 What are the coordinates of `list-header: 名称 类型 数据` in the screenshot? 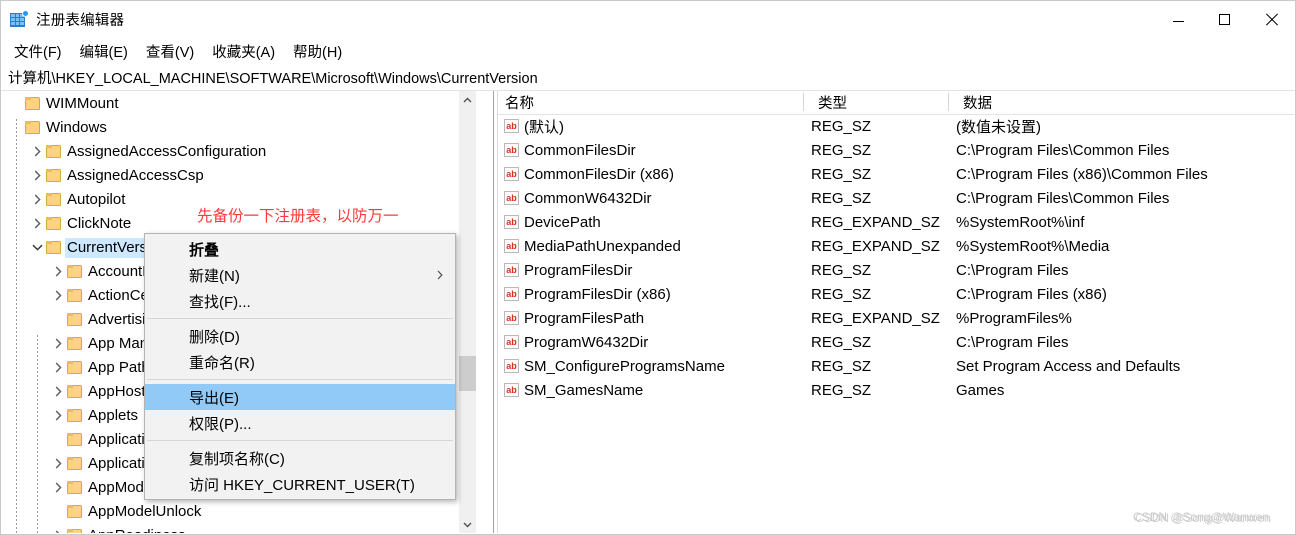 It's located at (896, 103).